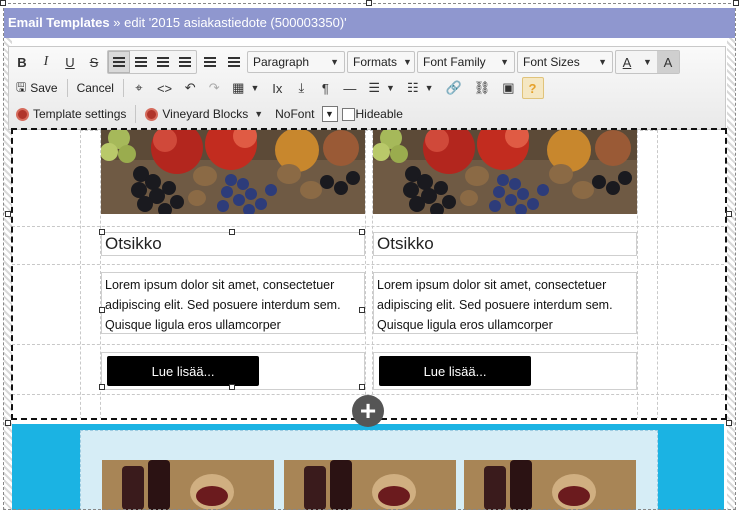 This screenshot has width=739, height=510. I want to click on paragraph-mark-button: ¶, so click(325, 88).